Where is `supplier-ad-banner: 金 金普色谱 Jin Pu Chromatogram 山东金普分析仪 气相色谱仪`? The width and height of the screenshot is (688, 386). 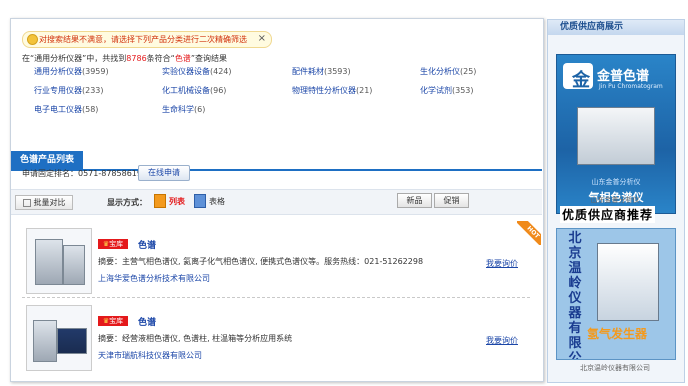 supplier-ad-banner: 金 金普色谱 Jin Pu Chromatogram 山东金普分析仪 气相色谱仪 is located at coordinates (616, 134).